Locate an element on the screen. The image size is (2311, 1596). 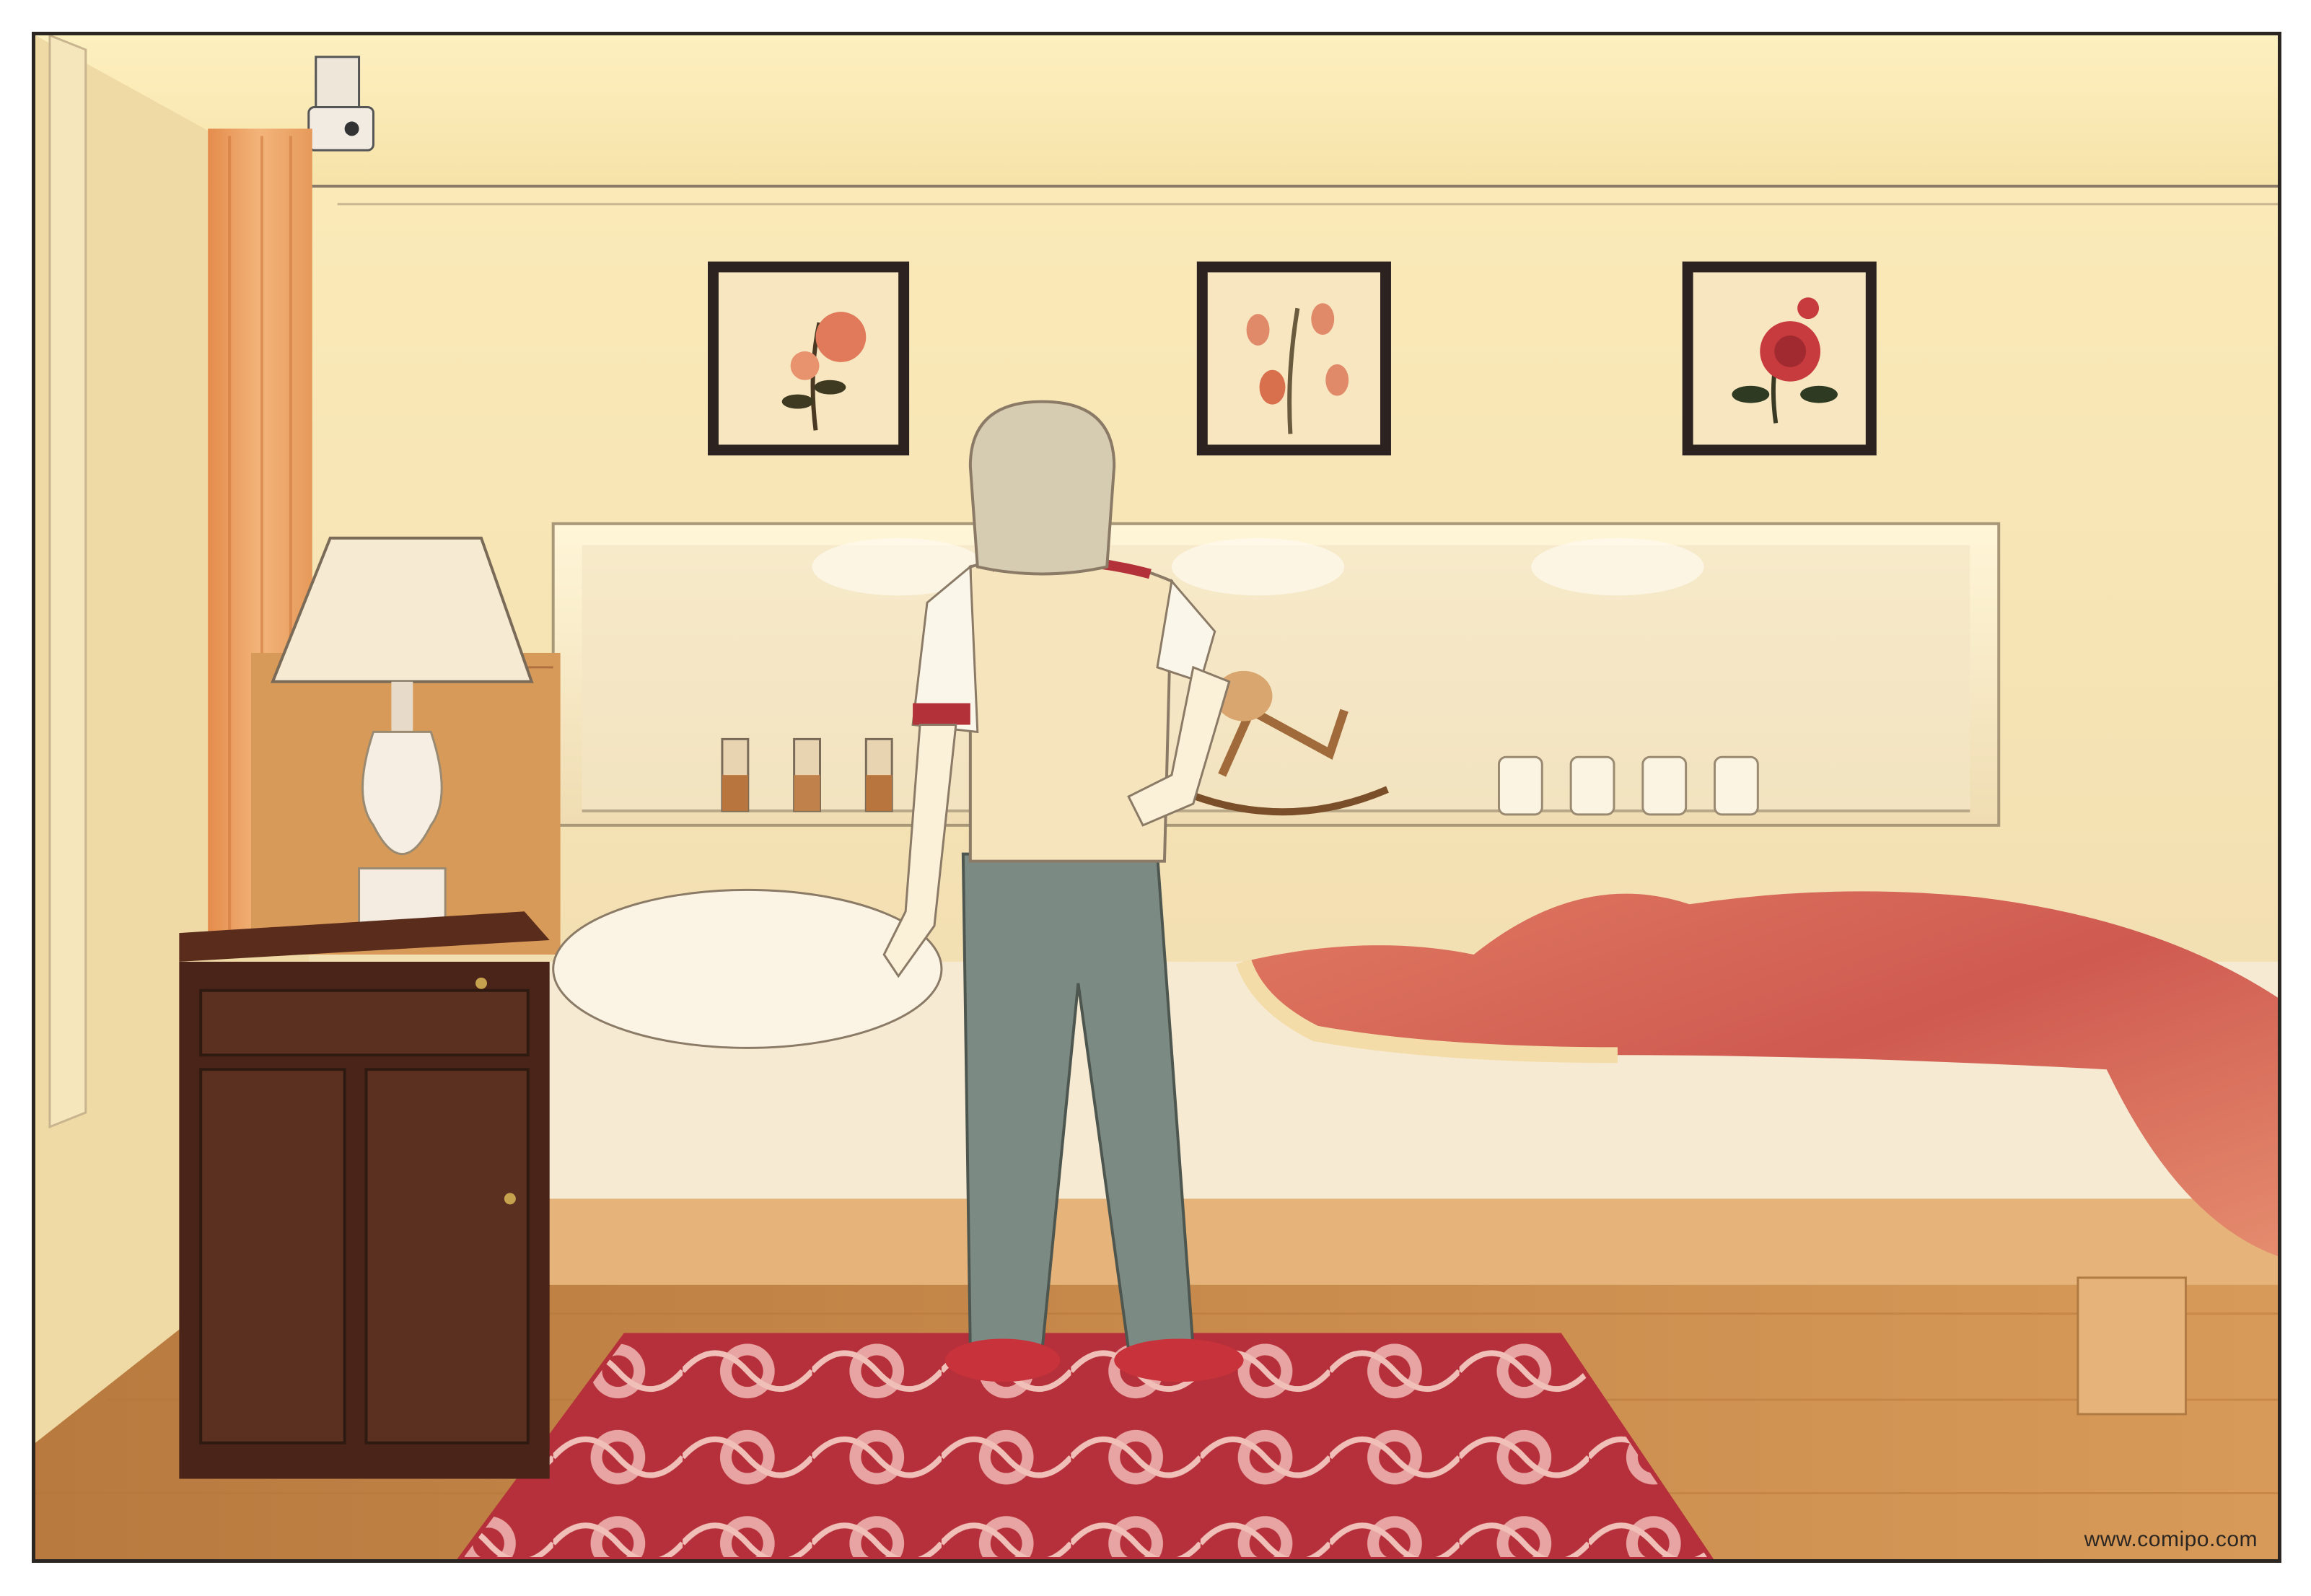
bed-leg is located at coordinates (2132, 1346).